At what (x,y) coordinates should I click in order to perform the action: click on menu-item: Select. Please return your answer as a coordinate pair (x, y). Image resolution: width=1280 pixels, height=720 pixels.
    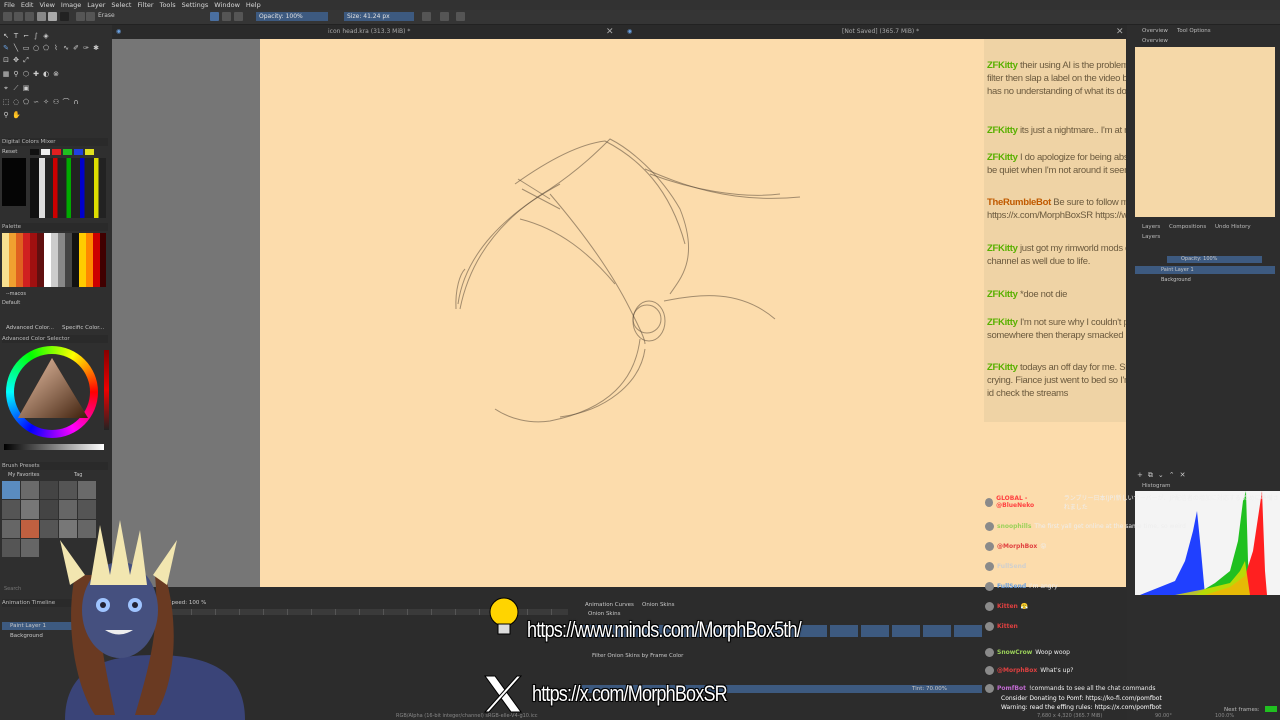
    Looking at the image, I should click on (121, 5).